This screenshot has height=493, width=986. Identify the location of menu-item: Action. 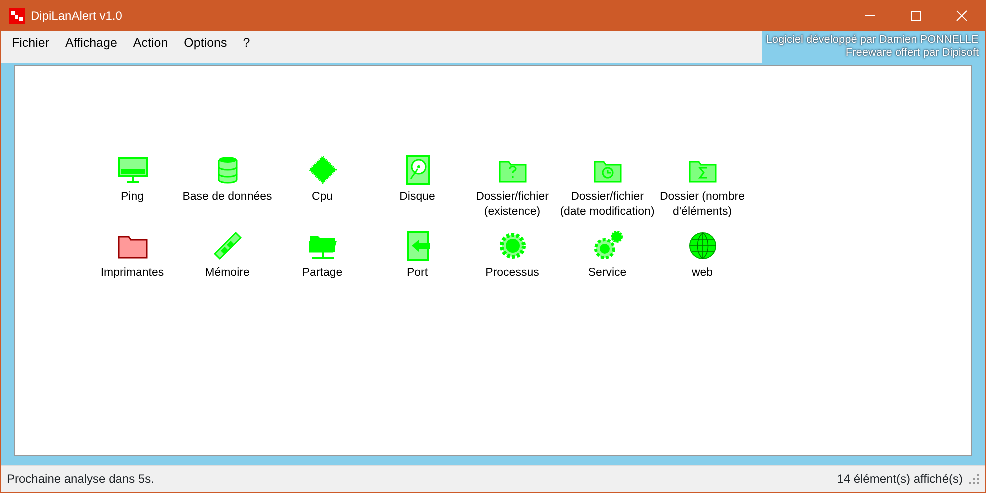
(150, 47).